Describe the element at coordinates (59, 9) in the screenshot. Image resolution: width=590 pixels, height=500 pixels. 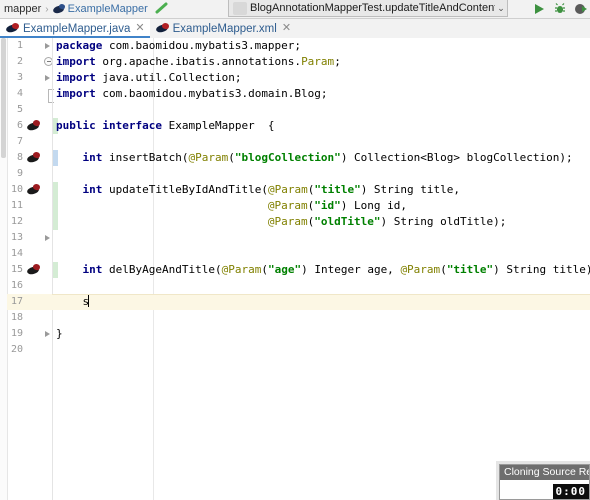
I see `mybatis-mapper-icon` at that location.